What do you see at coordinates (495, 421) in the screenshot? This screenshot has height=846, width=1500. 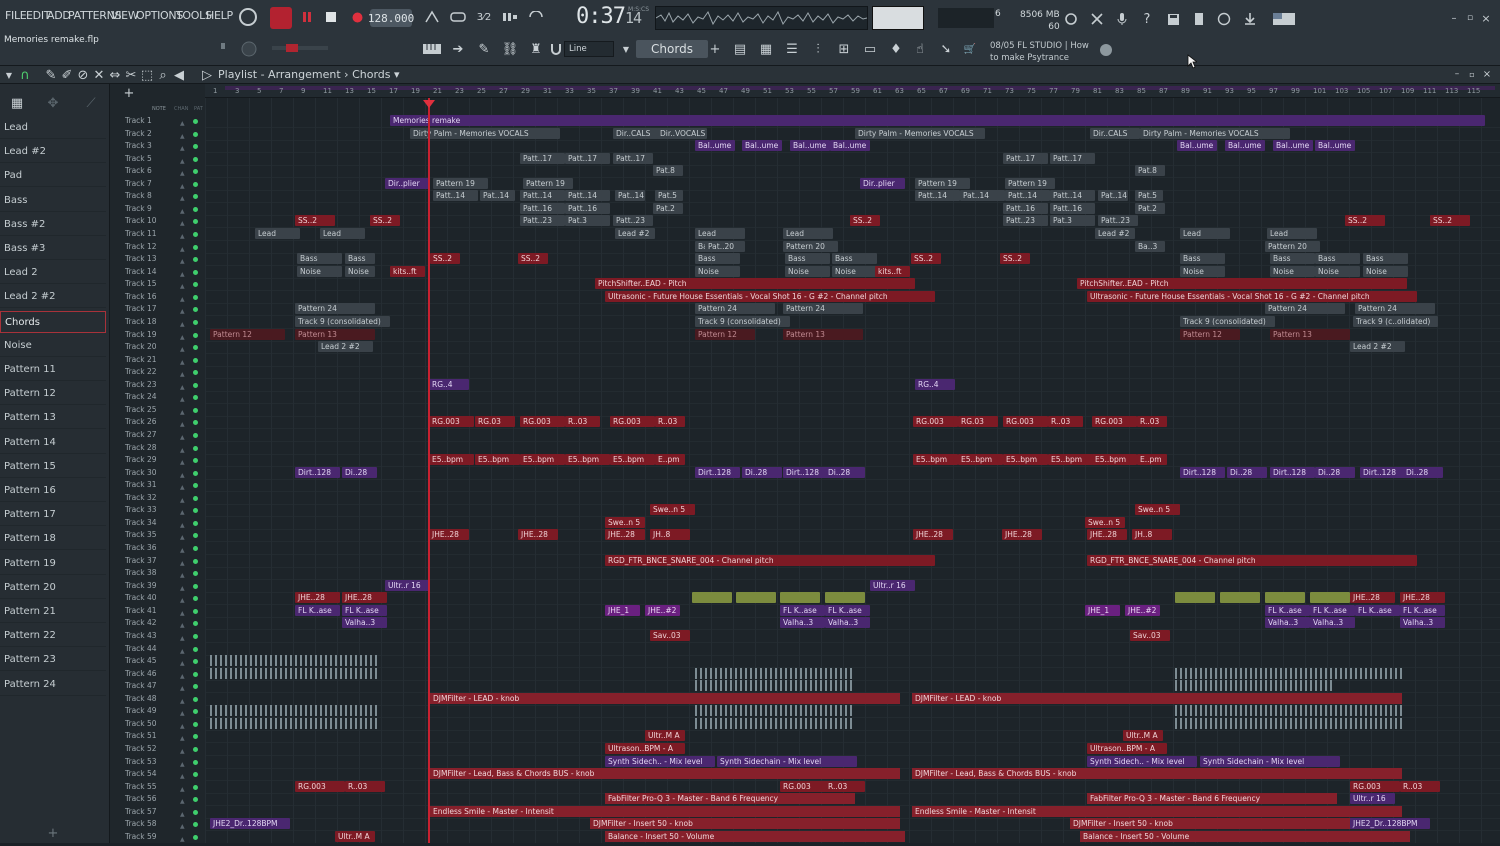 I see `pattern-clip: RG.03` at bounding box center [495, 421].